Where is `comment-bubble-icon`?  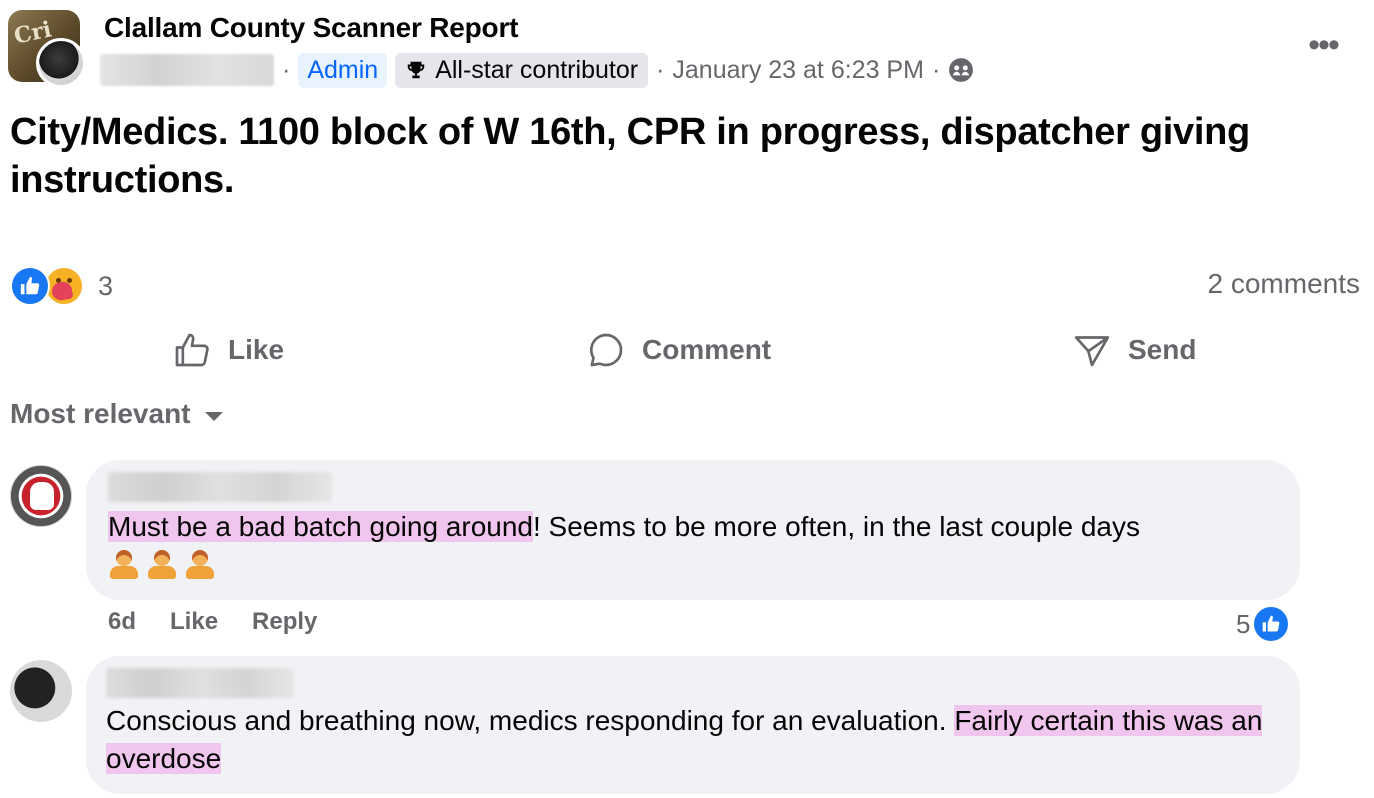
comment-bubble-icon is located at coordinates (606, 350).